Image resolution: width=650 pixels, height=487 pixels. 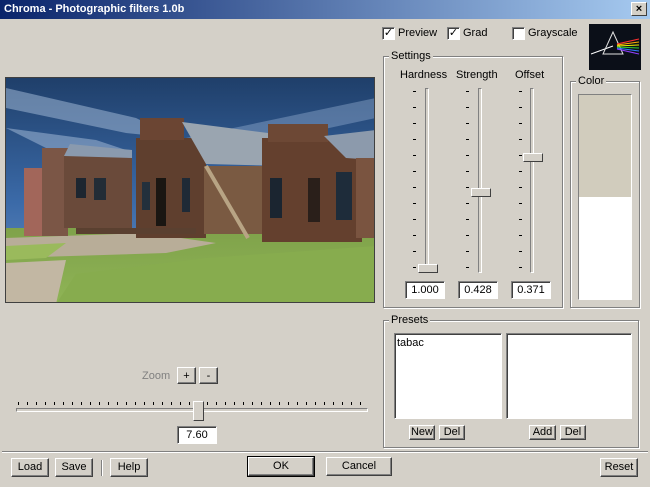 What do you see at coordinates (605, 248) in the screenshot?
I see `color-swatch-bottom` at bounding box center [605, 248].